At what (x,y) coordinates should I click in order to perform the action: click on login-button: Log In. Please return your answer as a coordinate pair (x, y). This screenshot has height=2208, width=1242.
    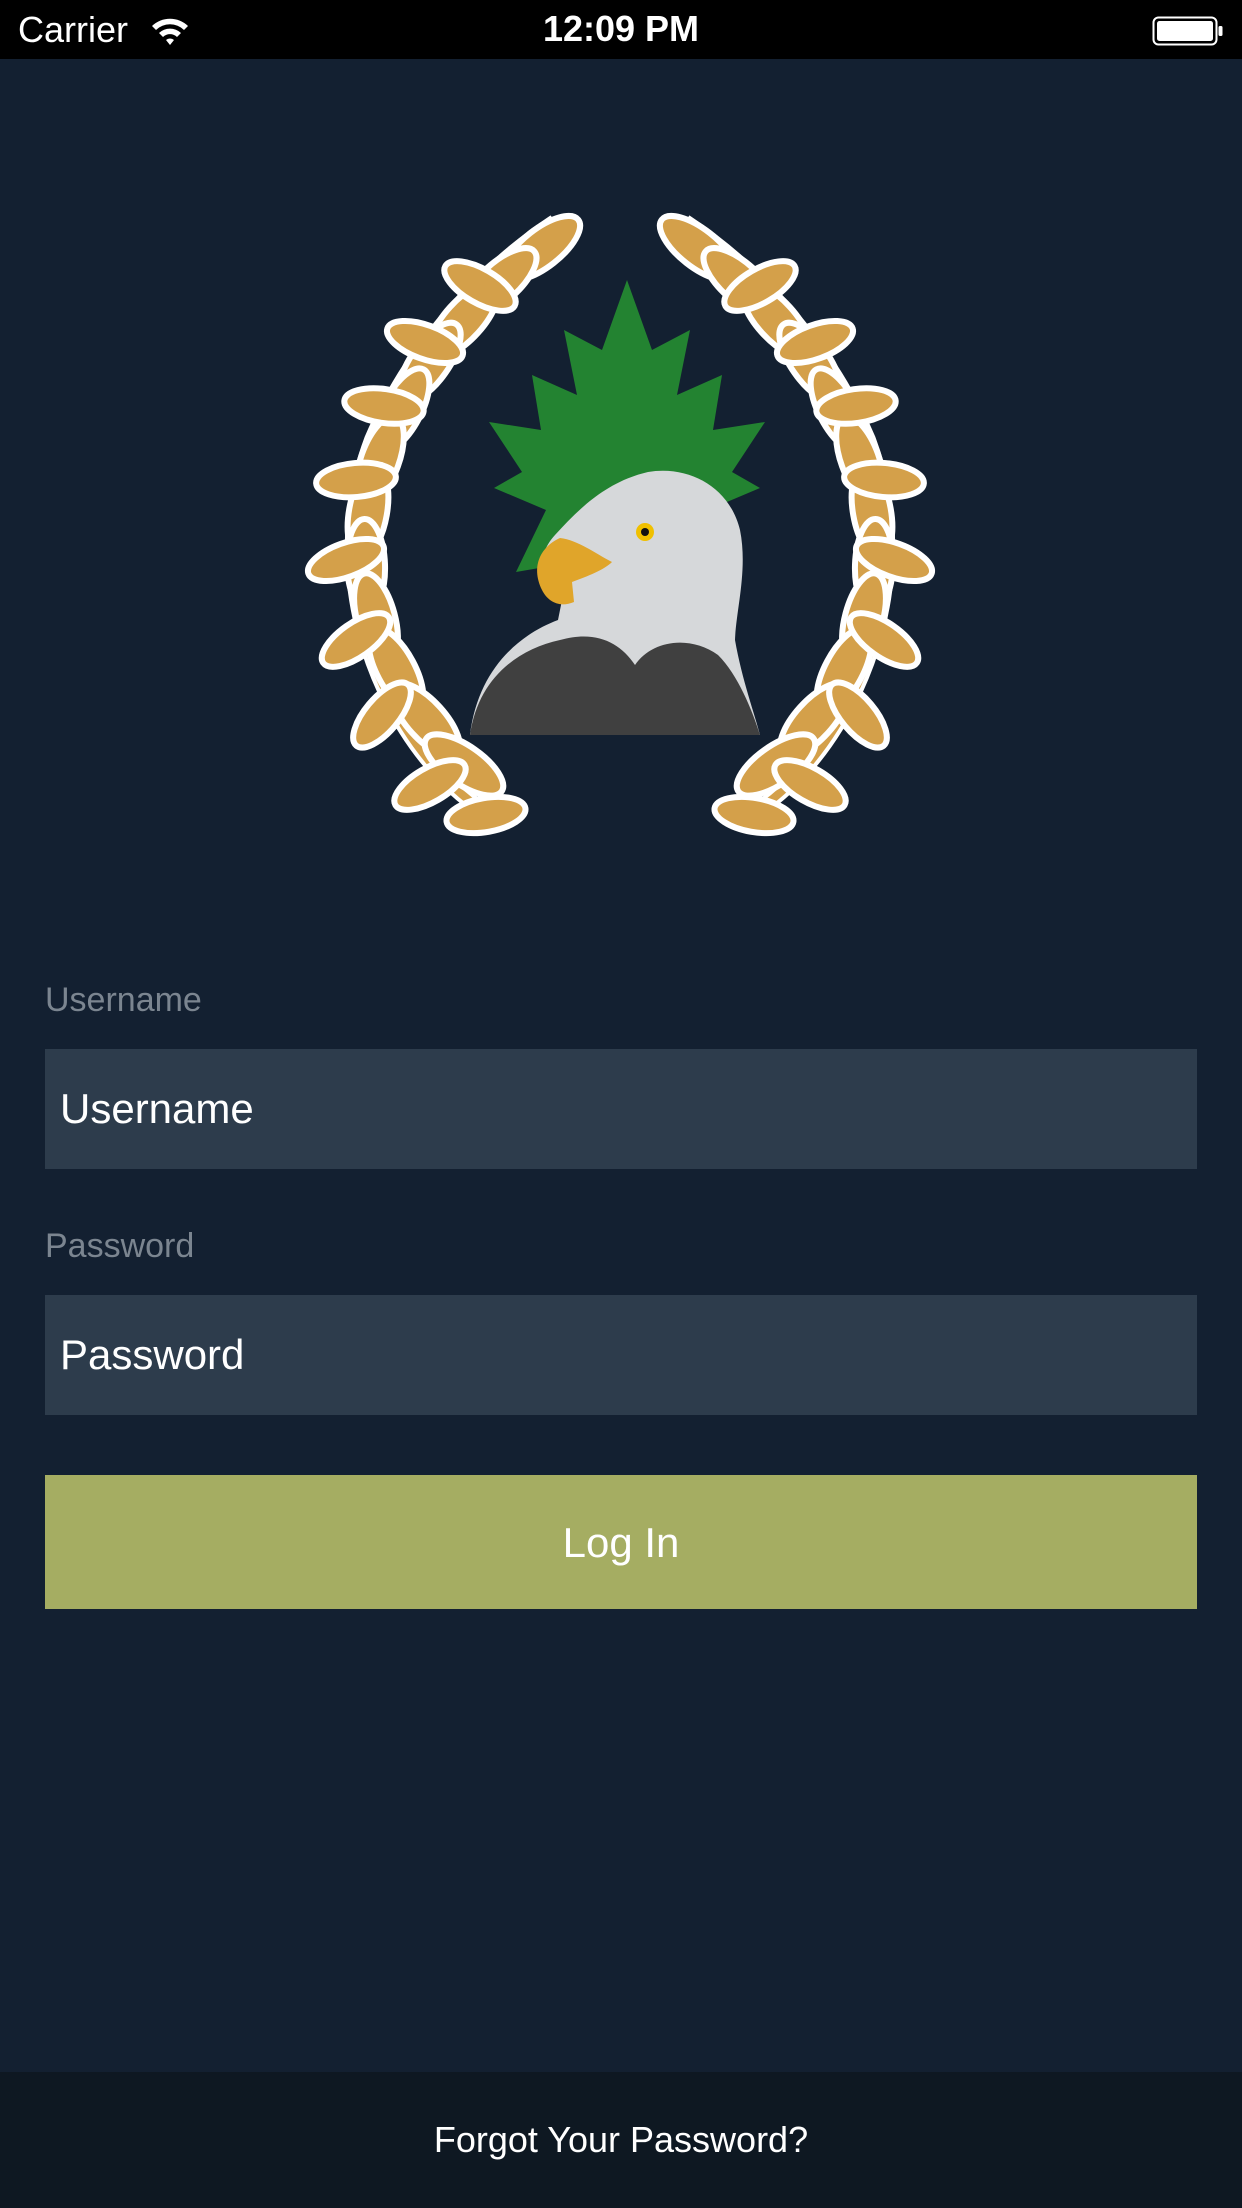
    Looking at the image, I should click on (621, 1542).